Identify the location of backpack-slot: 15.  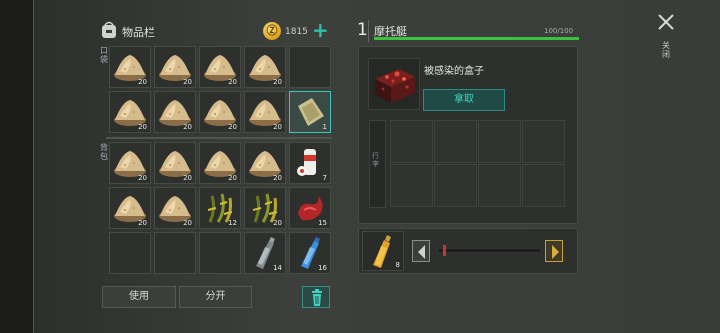
(310, 208).